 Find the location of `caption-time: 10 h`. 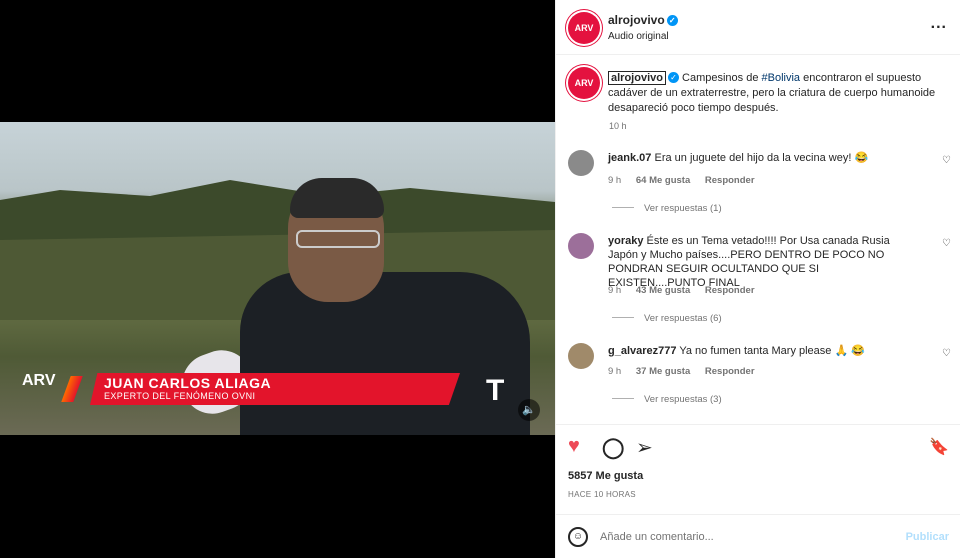

caption-time: 10 h is located at coordinates (618, 126).